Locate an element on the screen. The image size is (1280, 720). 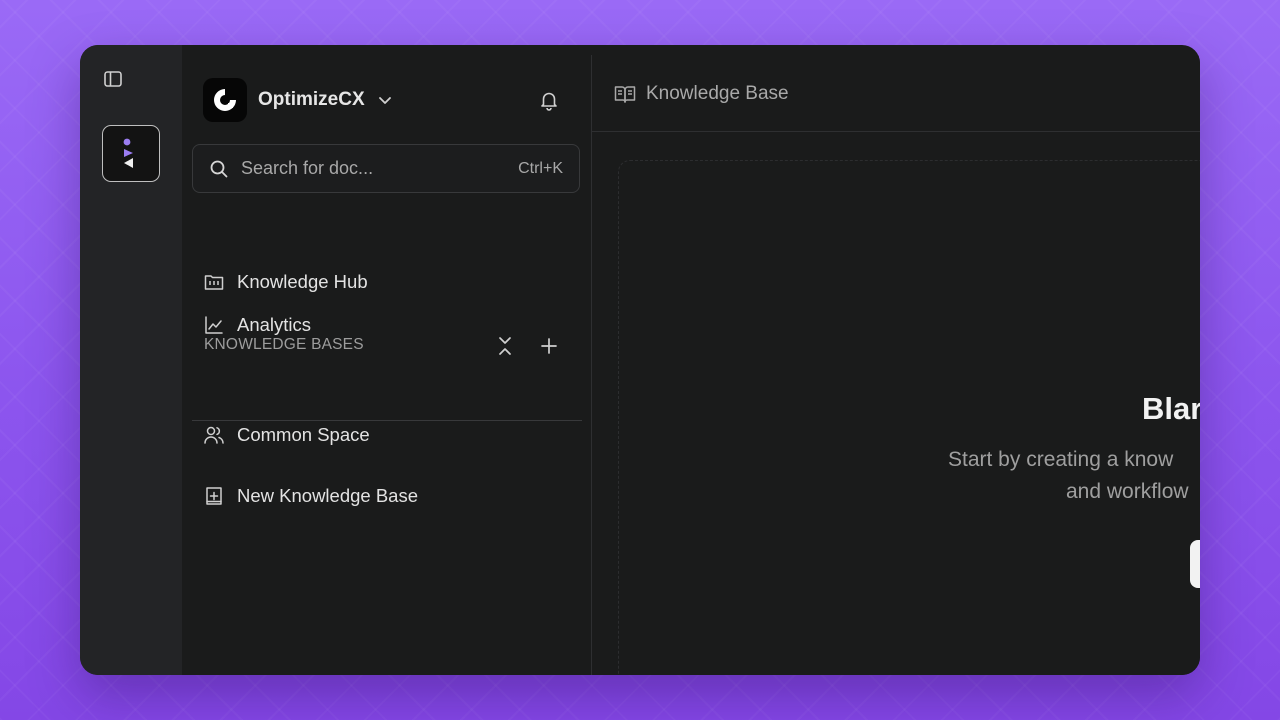
new-knowledge-base-button: New Knowledge Base is located at coordinates (310, 496).